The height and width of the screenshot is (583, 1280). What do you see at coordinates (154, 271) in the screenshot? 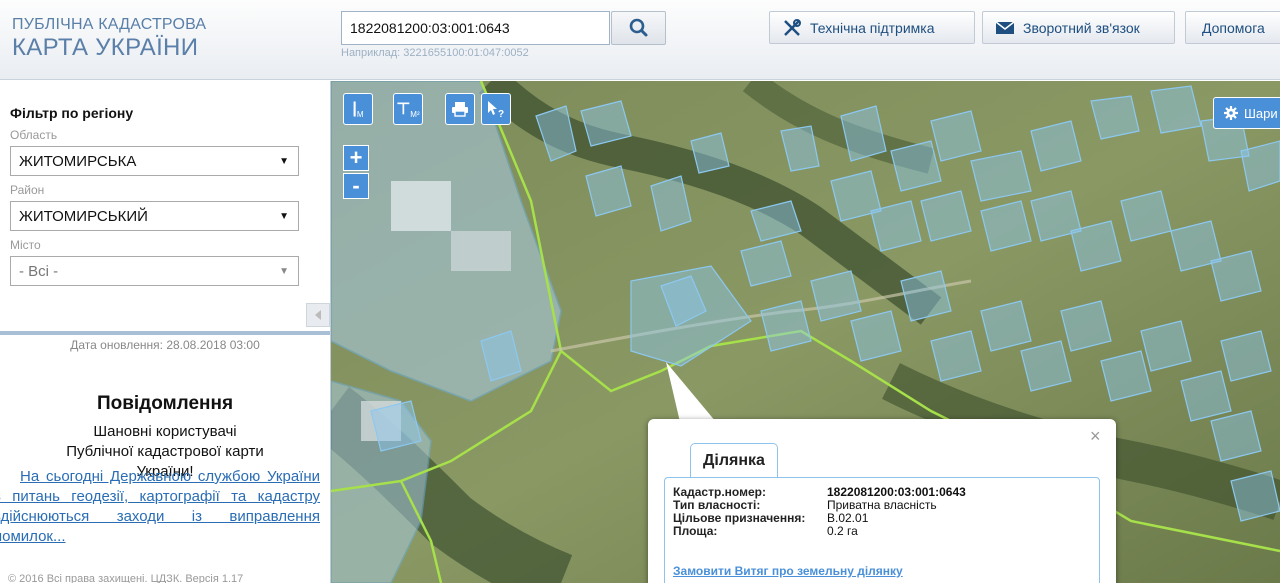
I see `city-select: - Всі - ▼` at bounding box center [154, 271].